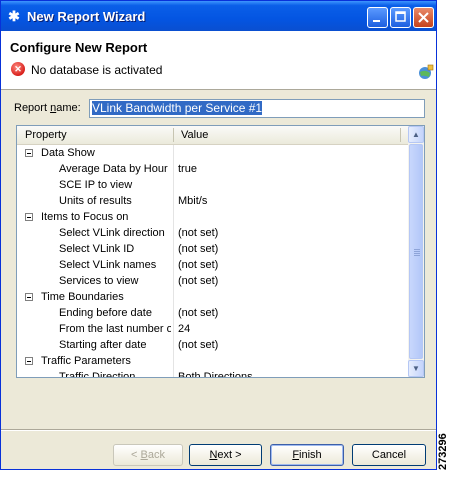  I want to click on cancel-button: Cancel, so click(389, 455).